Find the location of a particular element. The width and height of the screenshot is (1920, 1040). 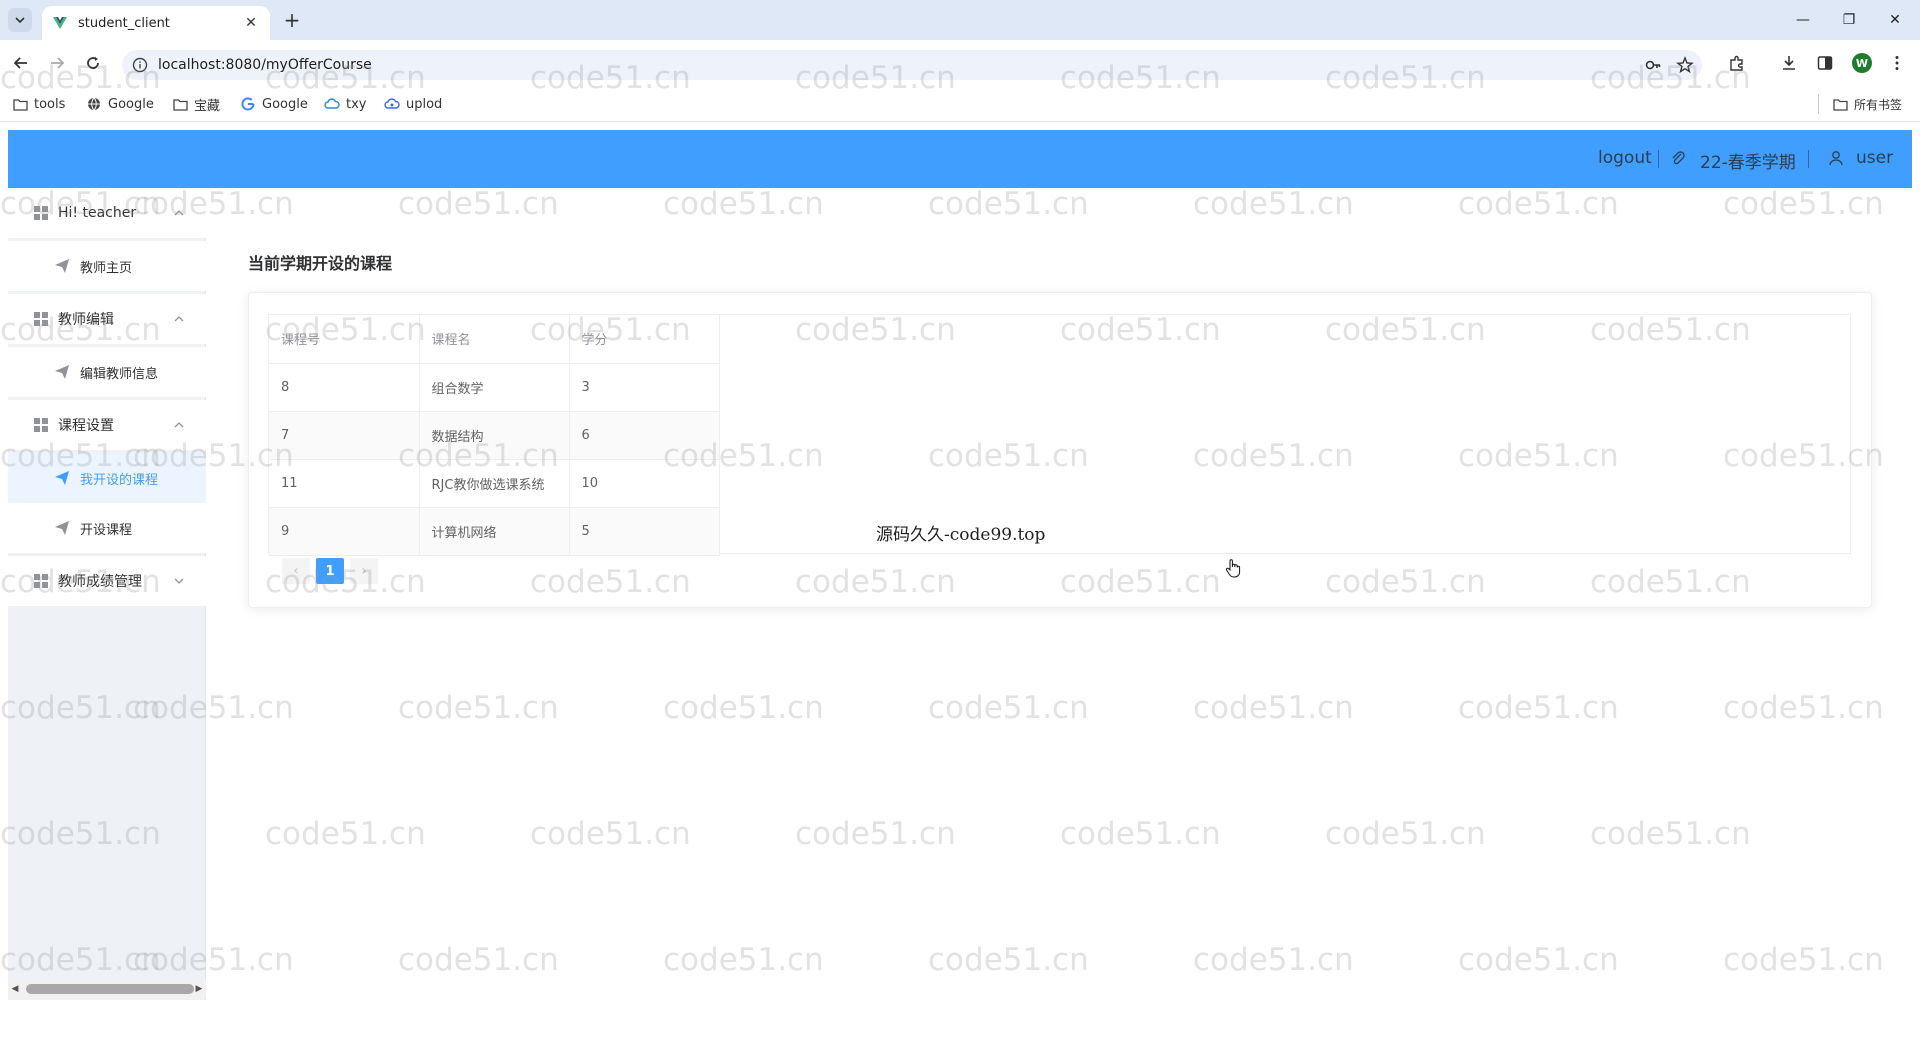

star-icon is located at coordinates (1685, 65).